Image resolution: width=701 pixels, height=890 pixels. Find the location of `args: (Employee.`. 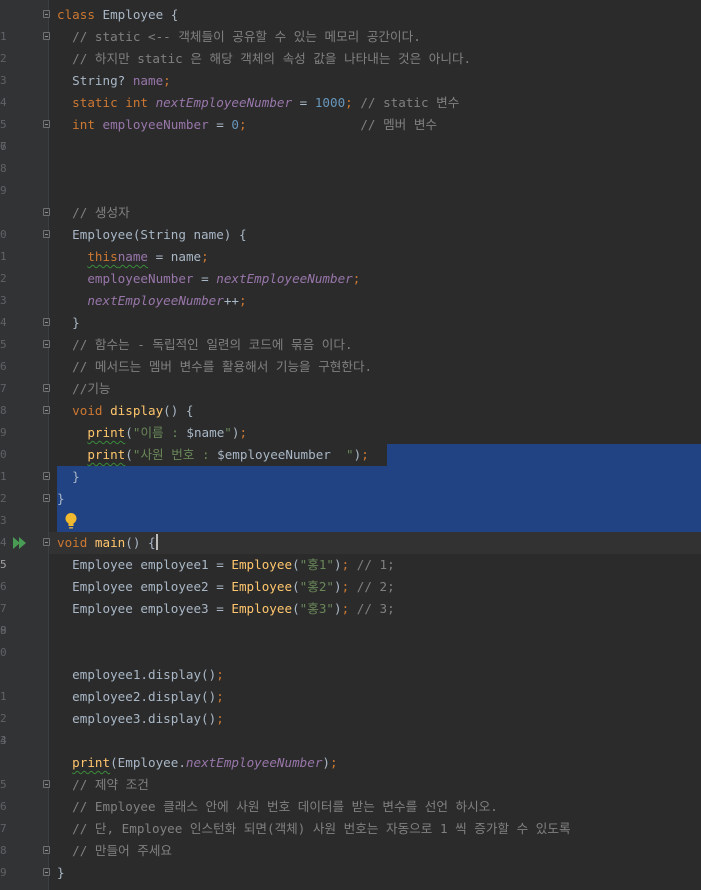

args: (Employee. is located at coordinates (148, 762).